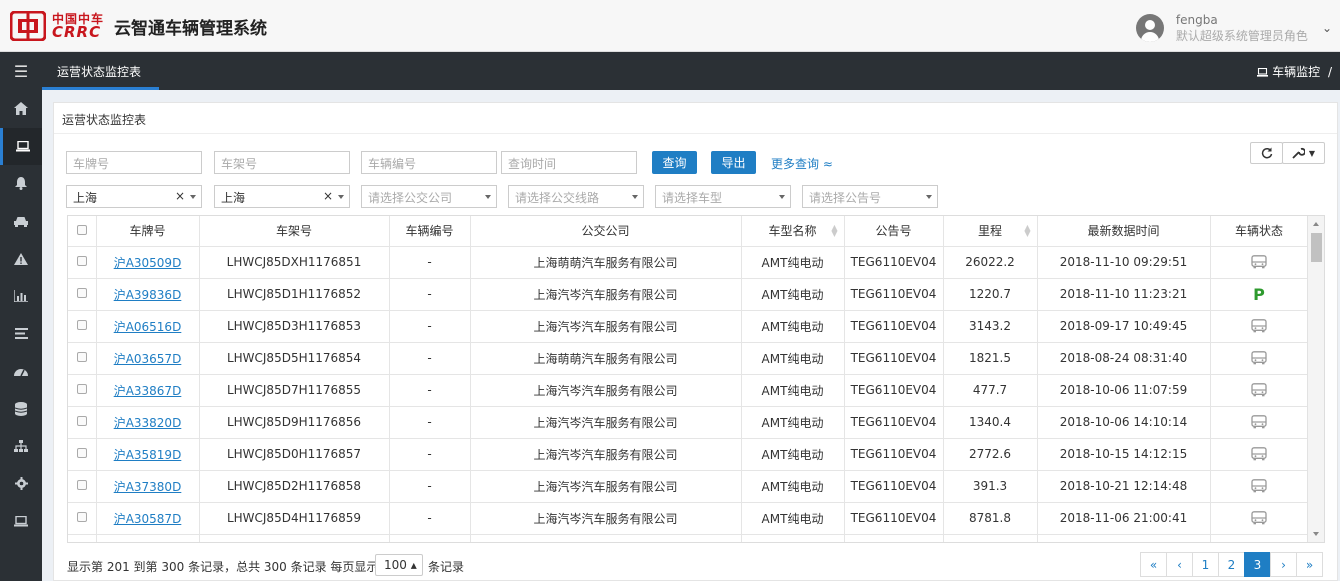  I want to click on page-button: 1, so click(1205, 564).